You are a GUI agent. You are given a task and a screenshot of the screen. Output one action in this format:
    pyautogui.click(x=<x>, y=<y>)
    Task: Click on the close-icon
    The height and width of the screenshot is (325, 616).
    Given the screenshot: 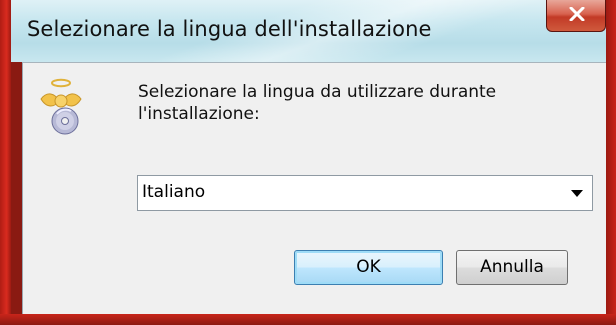 What is the action you would take?
    pyautogui.click(x=577, y=14)
    